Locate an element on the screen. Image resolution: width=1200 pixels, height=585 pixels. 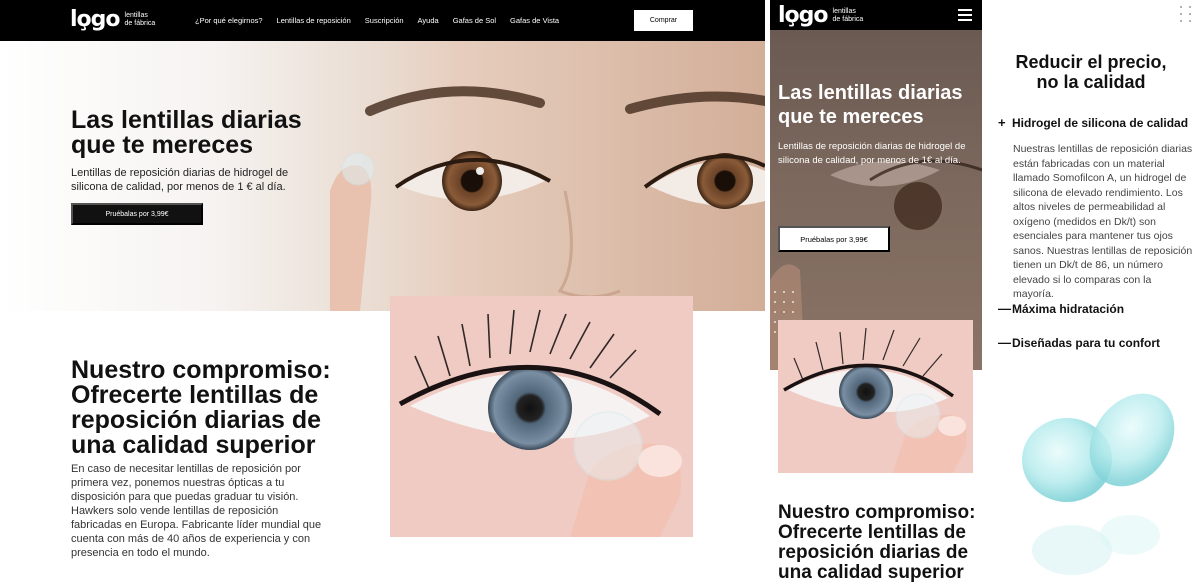
mobile-brand-logo: lo̧go lentillas de fábrica is located at coordinates (820, 16).